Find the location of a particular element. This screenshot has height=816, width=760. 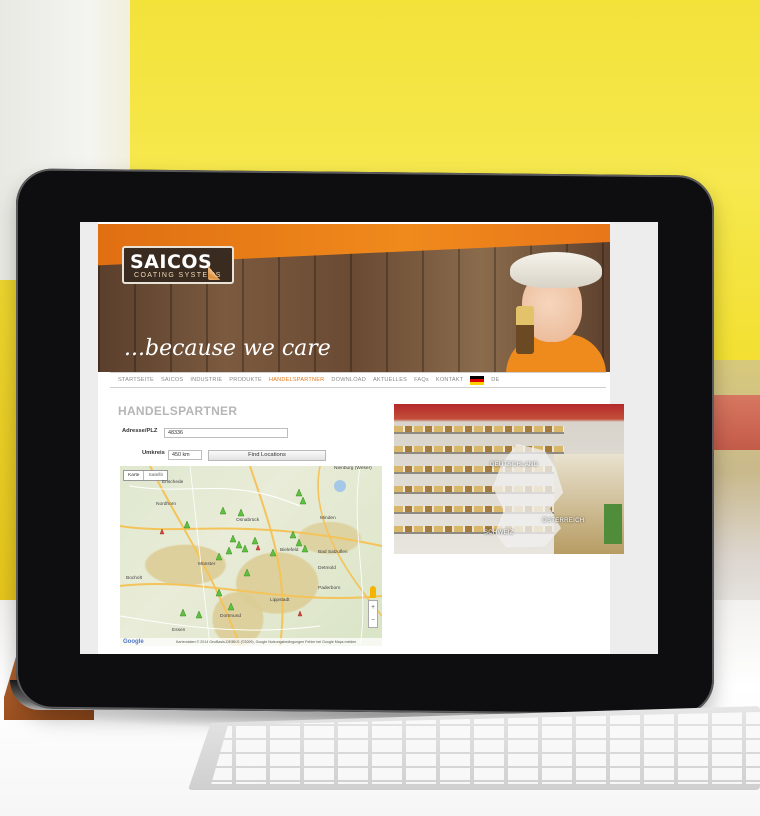

country-label-schweiz: SCHWEIZ is located at coordinates (499, 533).